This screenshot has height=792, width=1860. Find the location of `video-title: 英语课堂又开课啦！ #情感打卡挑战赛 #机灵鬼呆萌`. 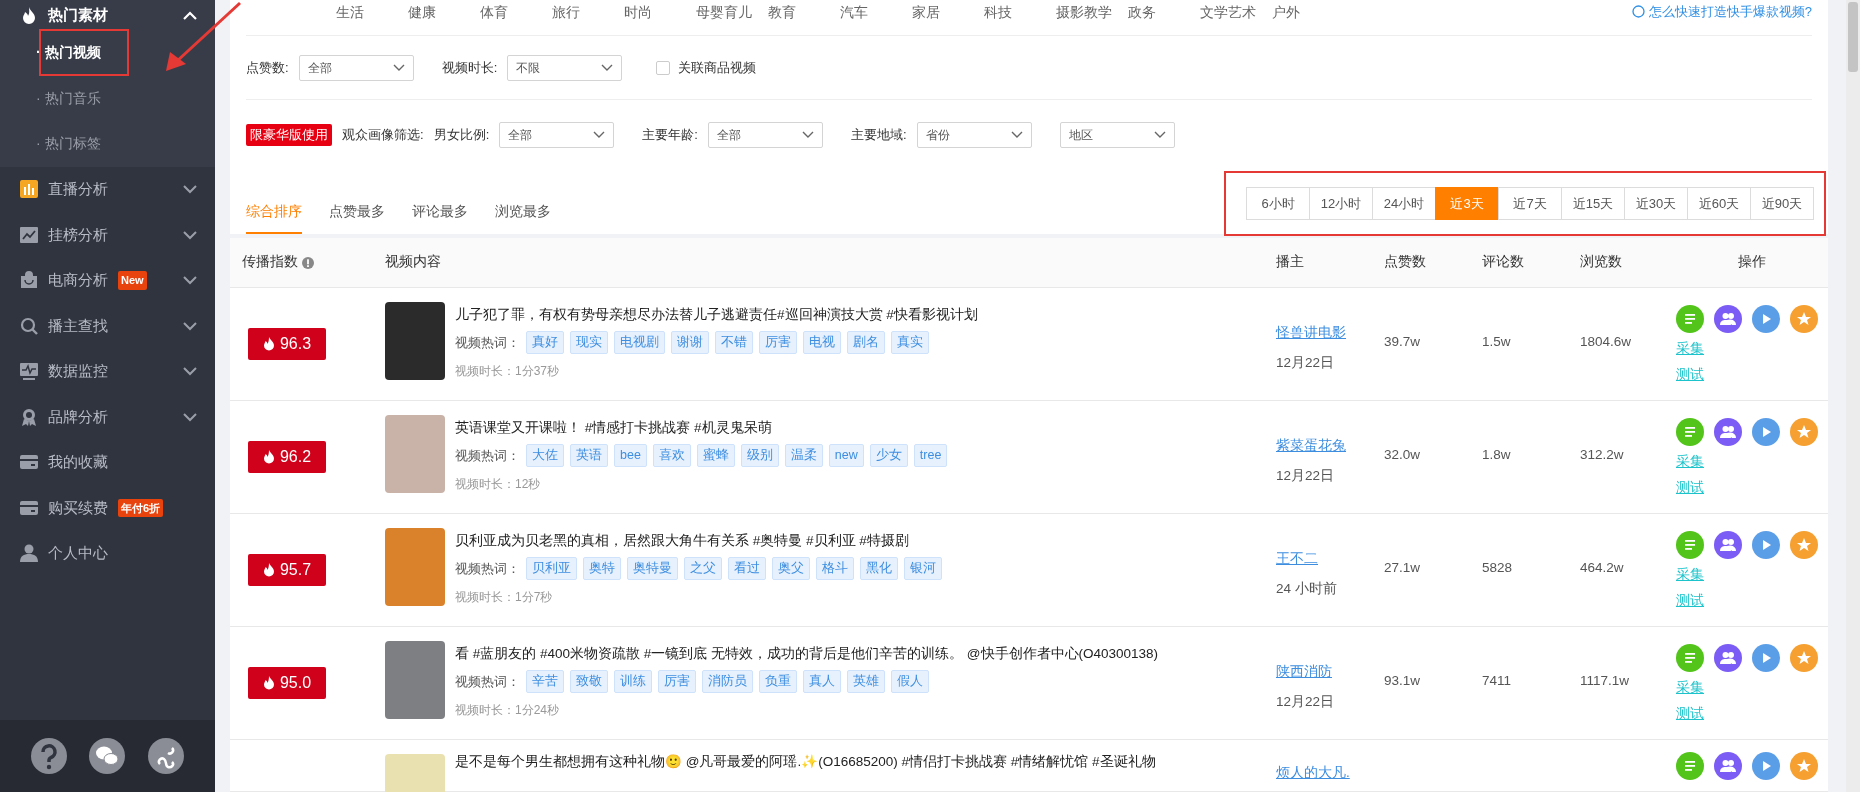

video-title: 英语课堂又开课啦！ #情感打卡挑战赛 #机灵鬼呆萌 is located at coordinates (701, 428).